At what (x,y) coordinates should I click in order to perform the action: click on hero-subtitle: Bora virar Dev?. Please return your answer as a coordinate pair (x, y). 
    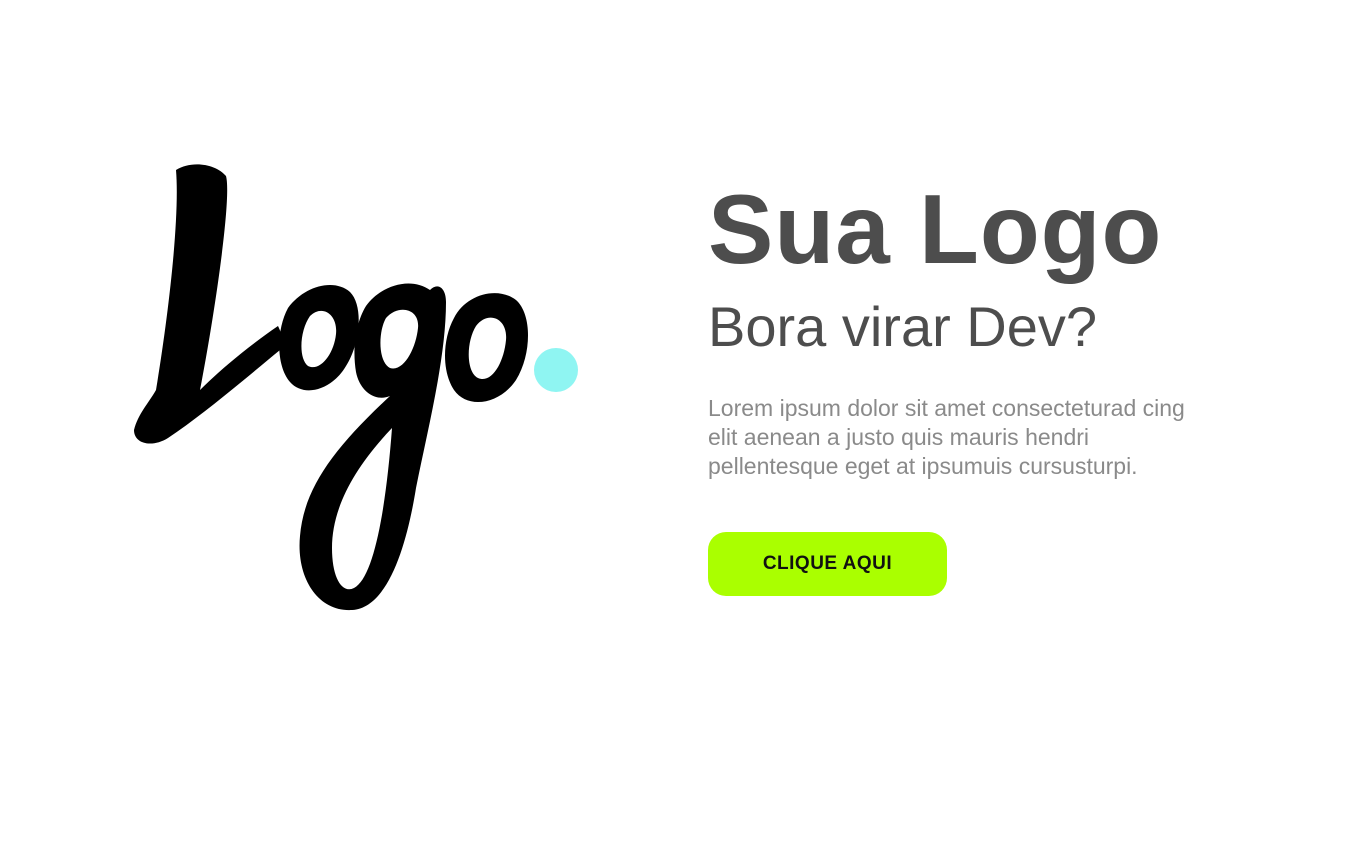
    Looking at the image, I should click on (903, 326).